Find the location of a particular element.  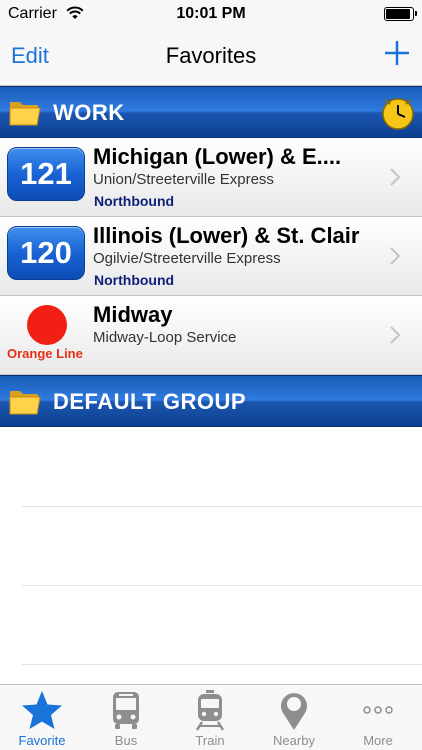

battery-icon is located at coordinates (400, 14).